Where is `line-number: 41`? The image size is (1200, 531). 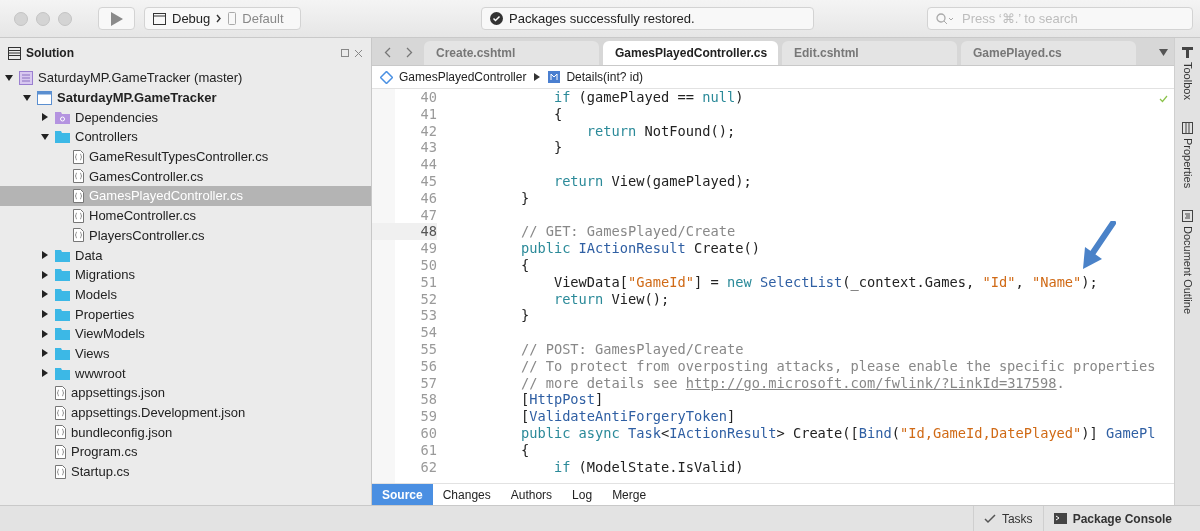 line-number: 41 is located at coordinates (428, 114).